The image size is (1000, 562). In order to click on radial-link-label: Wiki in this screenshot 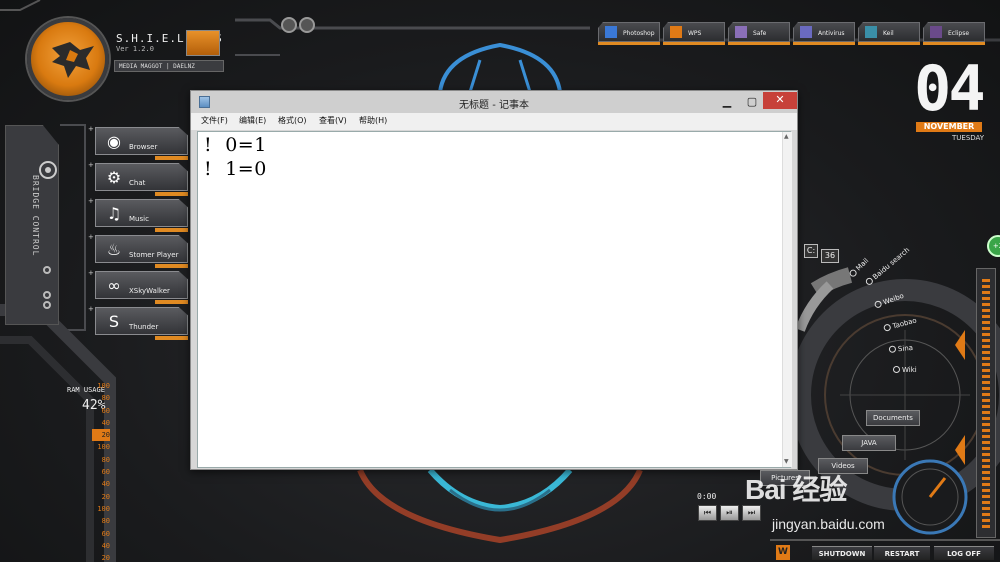, I will do `click(909, 370)`.